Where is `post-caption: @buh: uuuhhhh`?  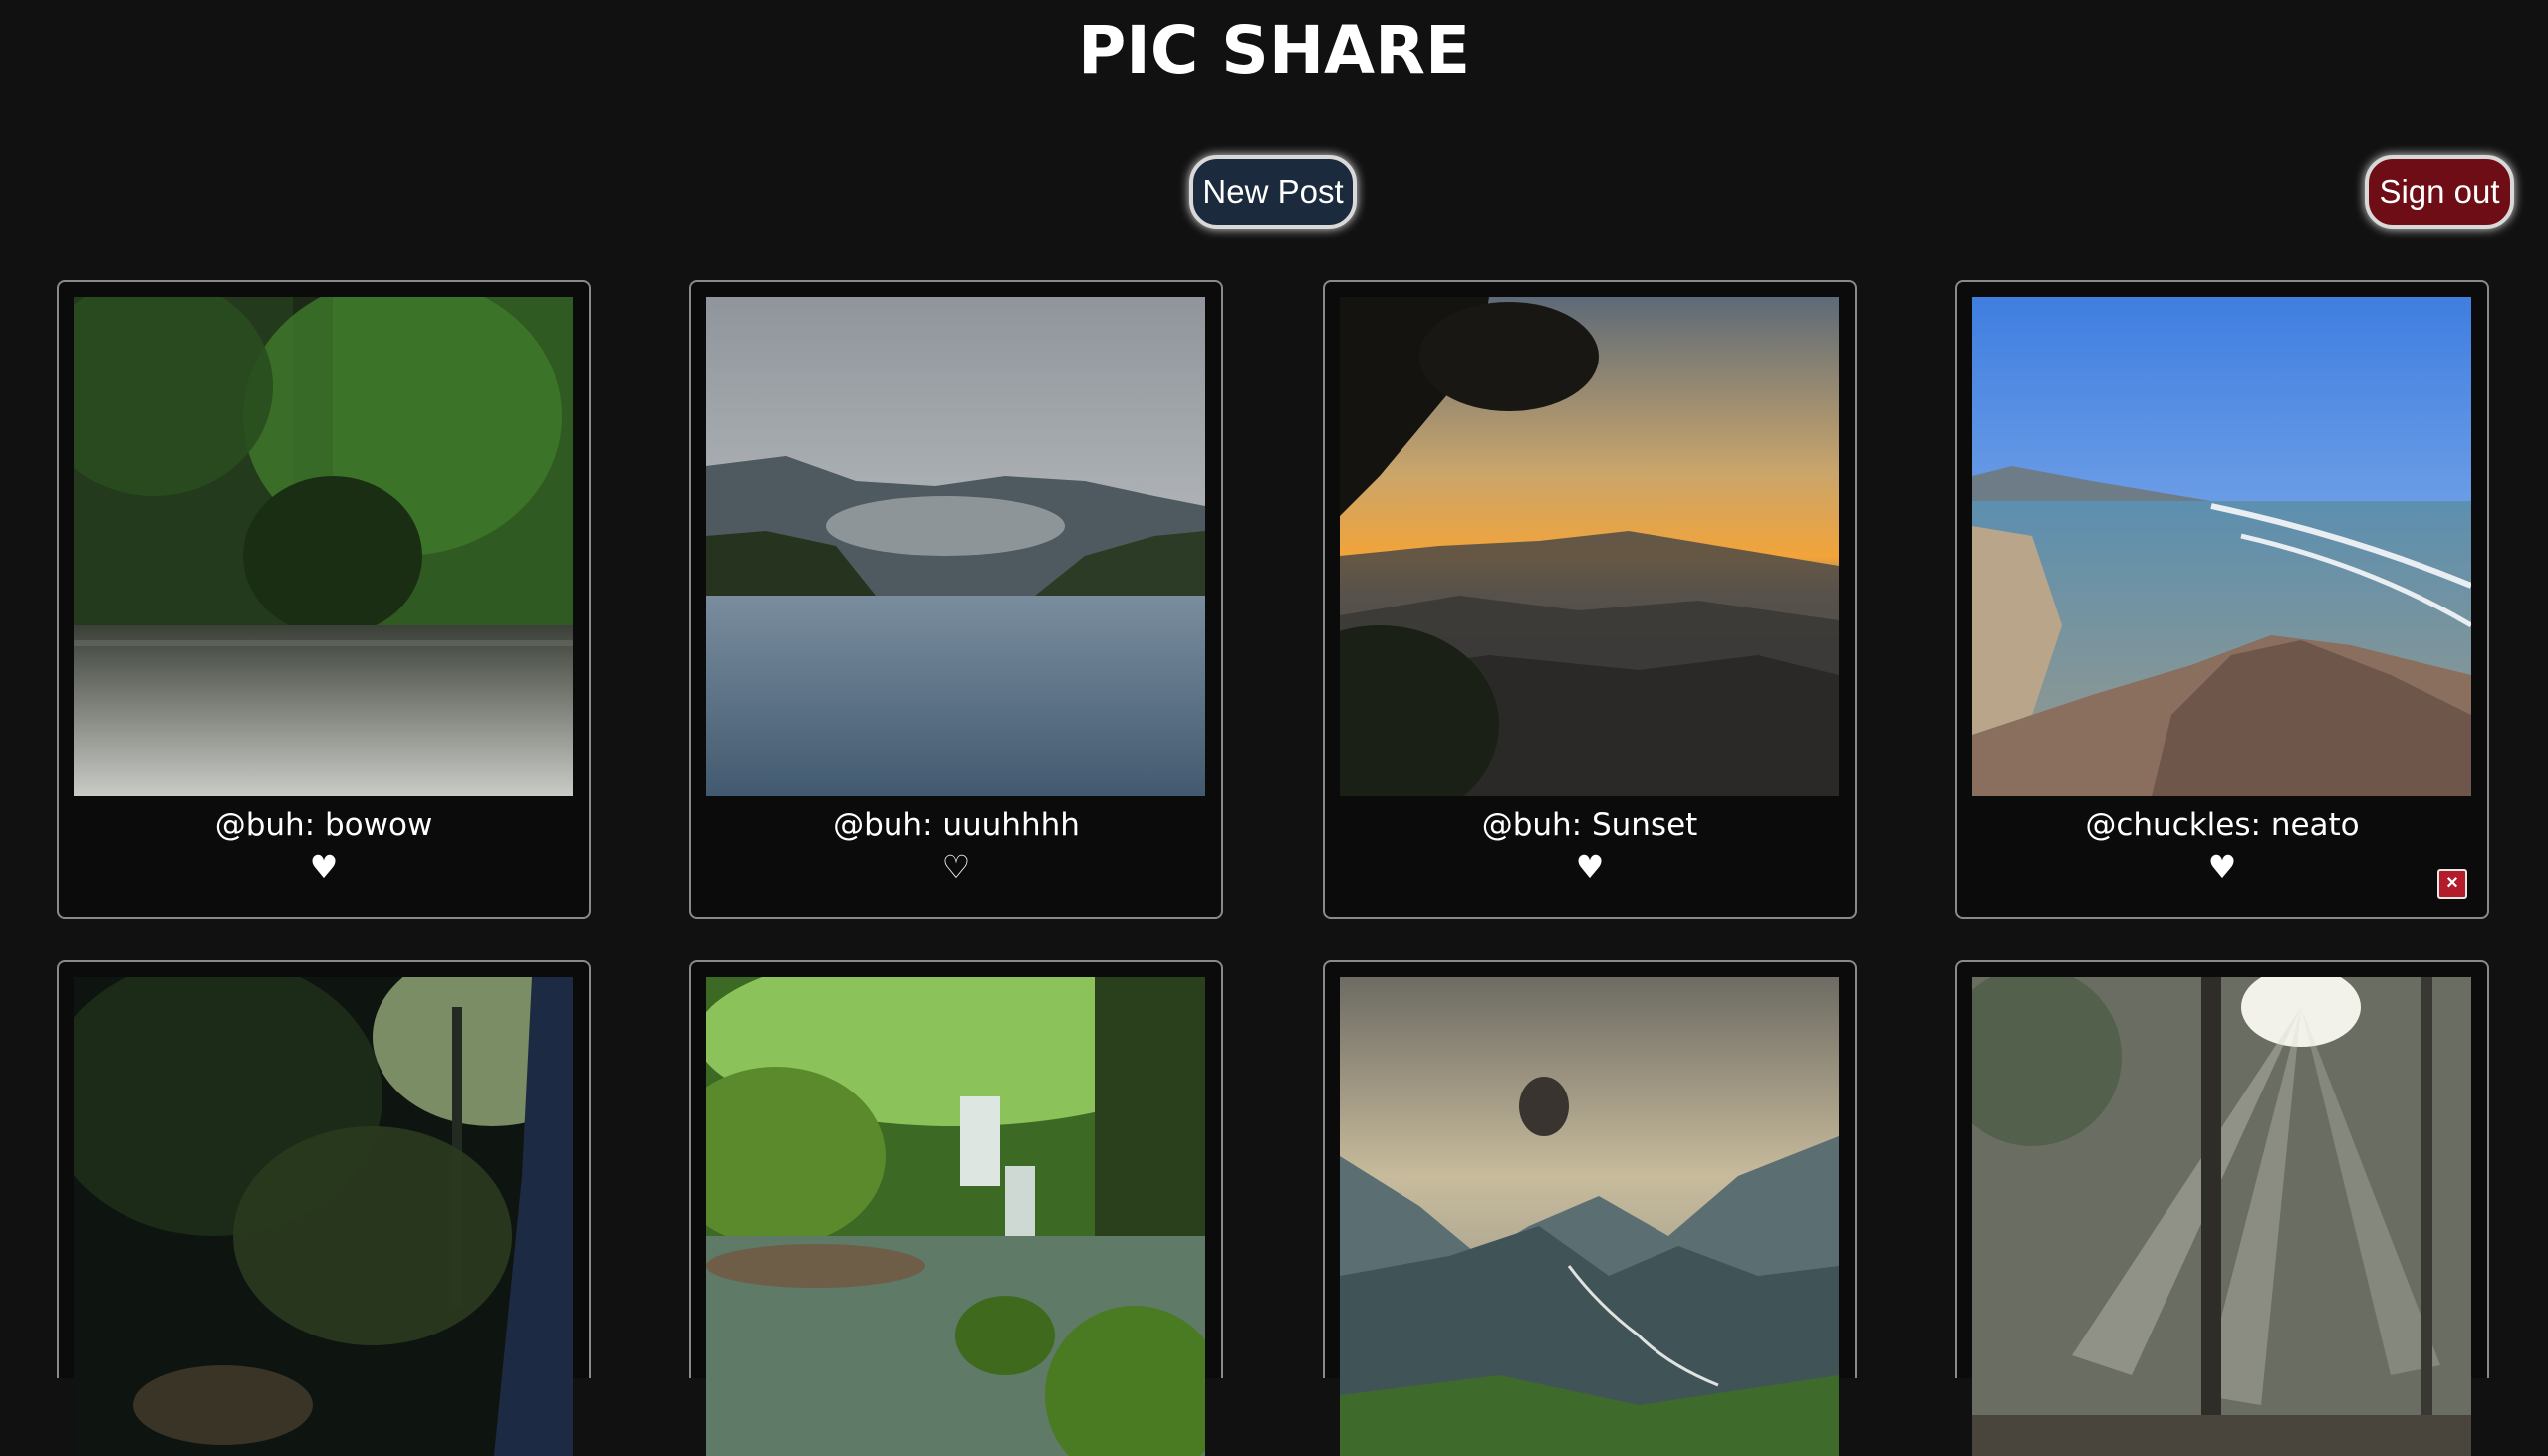
post-caption: @buh: uuuhhhh is located at coordinates (957, 825).